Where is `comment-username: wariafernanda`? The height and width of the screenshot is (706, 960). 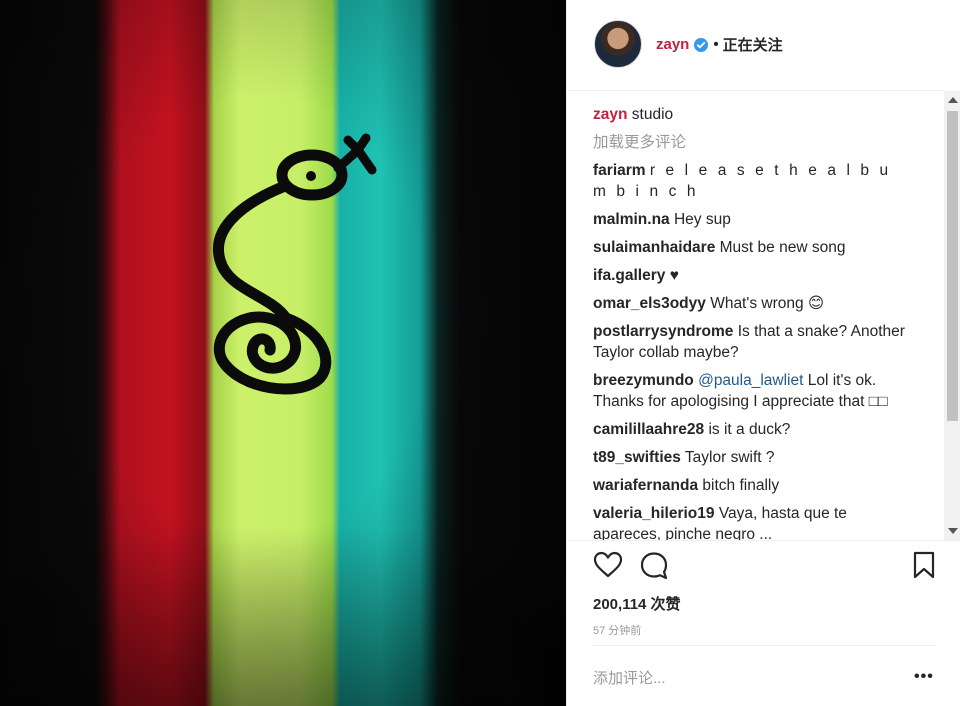
comment-username: wariafernanda is located at coordinates (645, 485).